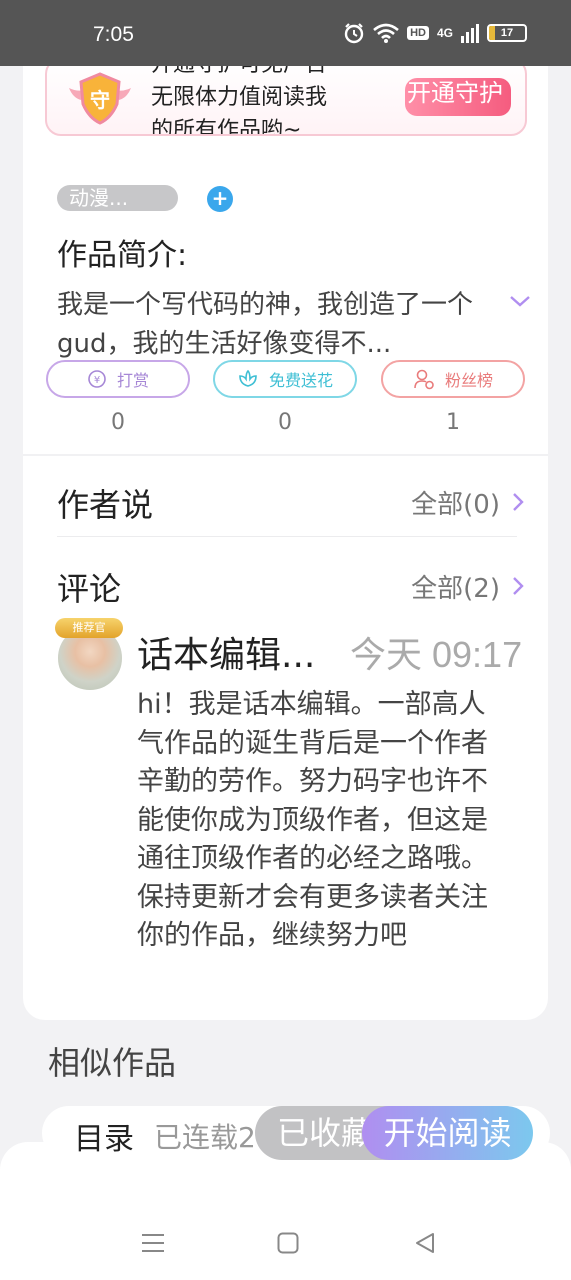 This screenshot has width=571, height=1280. Describe the element at coordinates (425, 1243) in the screenshot. I see `back-triangle-icon` at that location.